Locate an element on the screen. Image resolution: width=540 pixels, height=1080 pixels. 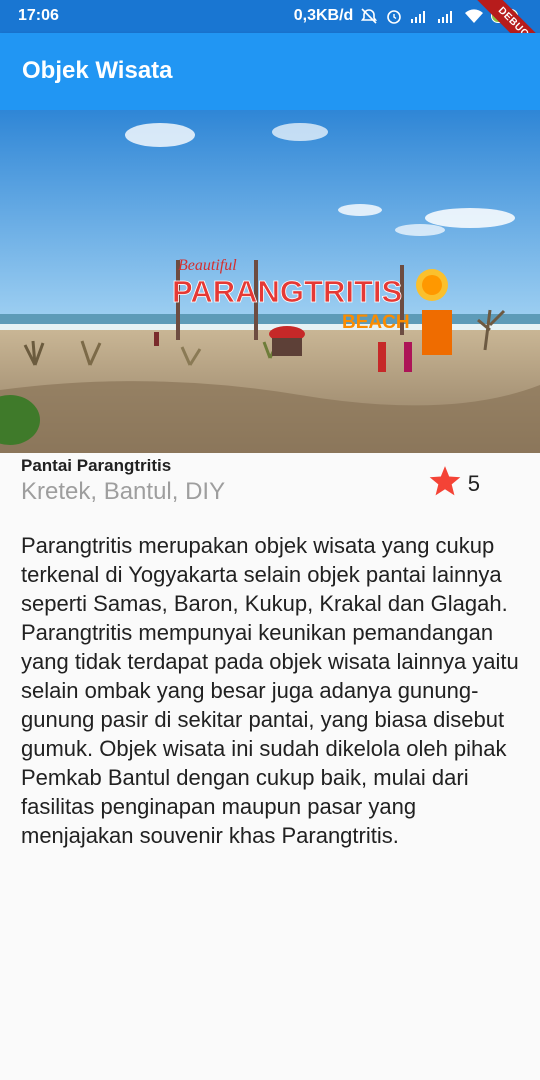
status-bar: 17:06 0,3KB/d 100 DEBUG is located at coordinates (270, 34).